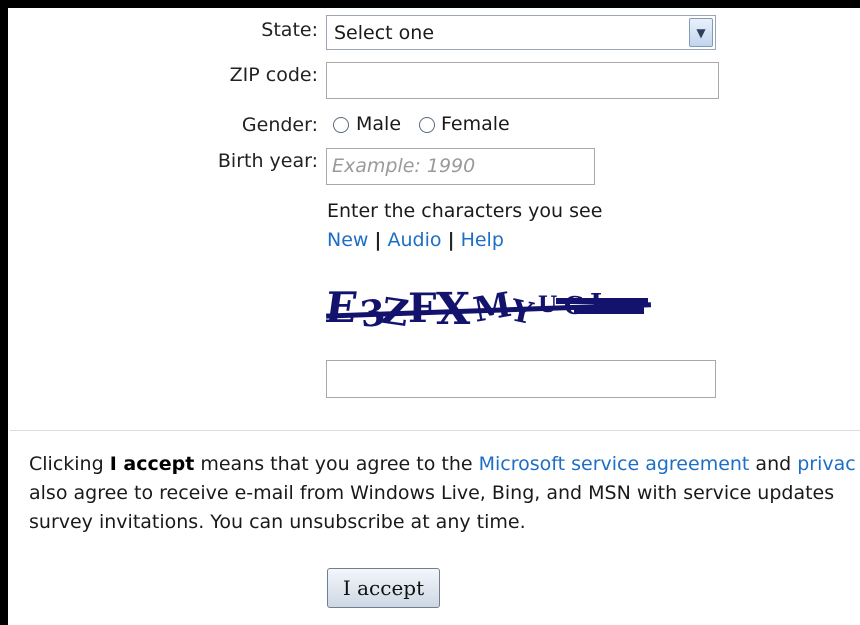  Describe the element at coordinates (427, 125) in the screenshot. I see `gender-female-radio` at that location.